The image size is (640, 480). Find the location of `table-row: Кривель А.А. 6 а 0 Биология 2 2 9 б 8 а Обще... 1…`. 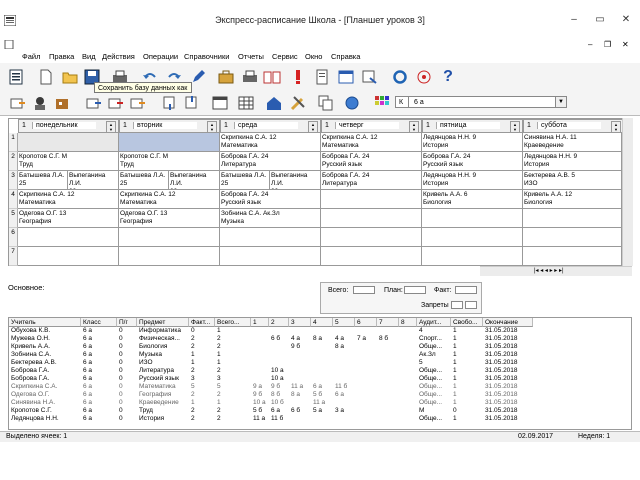

table-row: Кривель А.А. 6 а 0 Биология 2 2 9 б 8 а Обще... 1… is located at coordinates (271, 347).